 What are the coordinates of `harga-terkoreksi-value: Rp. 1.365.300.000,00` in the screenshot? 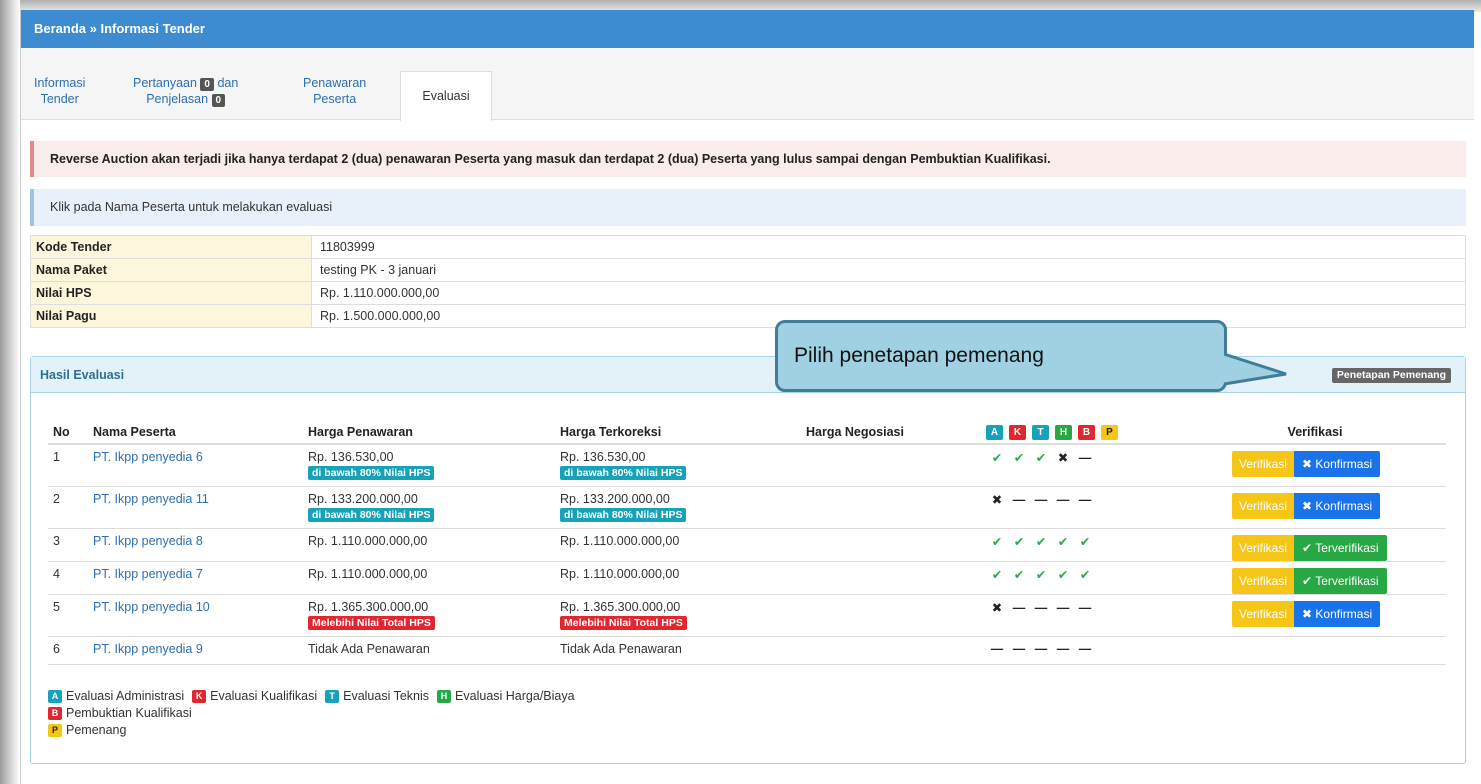 It's located at (620, 606).